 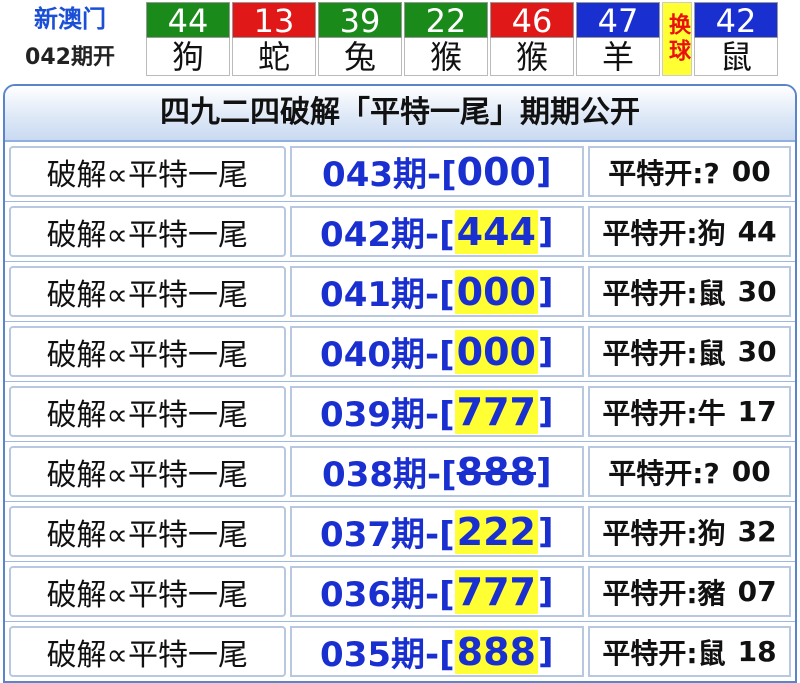 I want to click on table-row: 破解∝平特一尾 035期-[888] 平特开:鼠 18, so click(x=400, y=651).